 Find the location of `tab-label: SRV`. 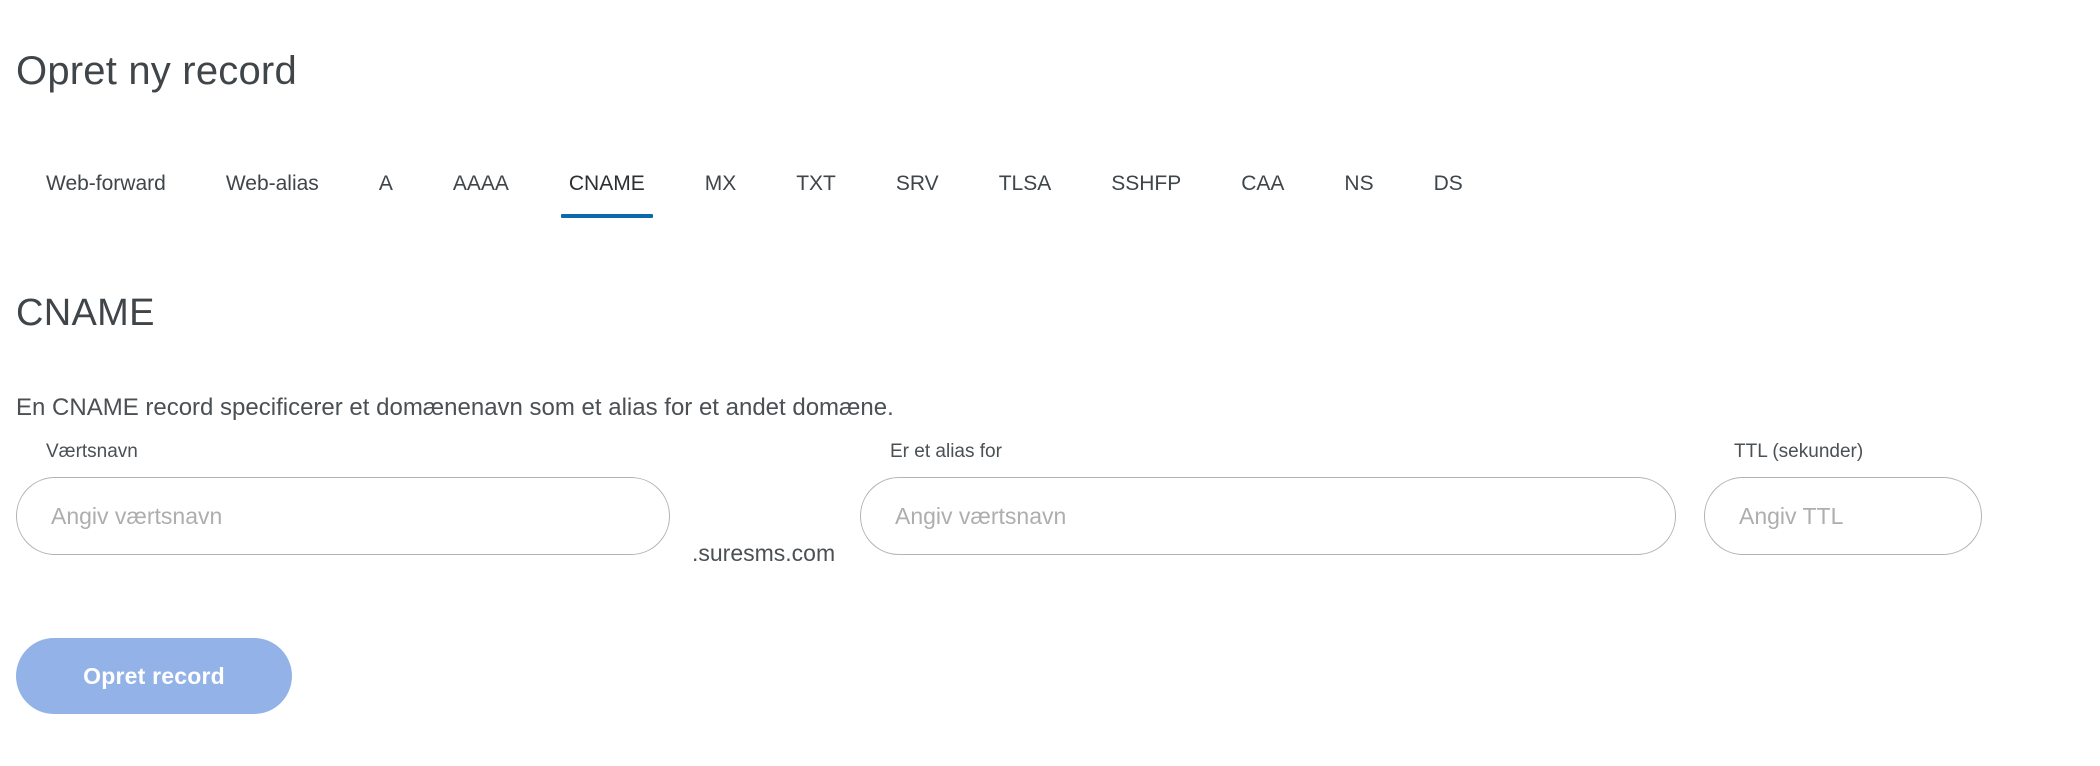

tab-label: SRV is located at coordinates (917, 183).